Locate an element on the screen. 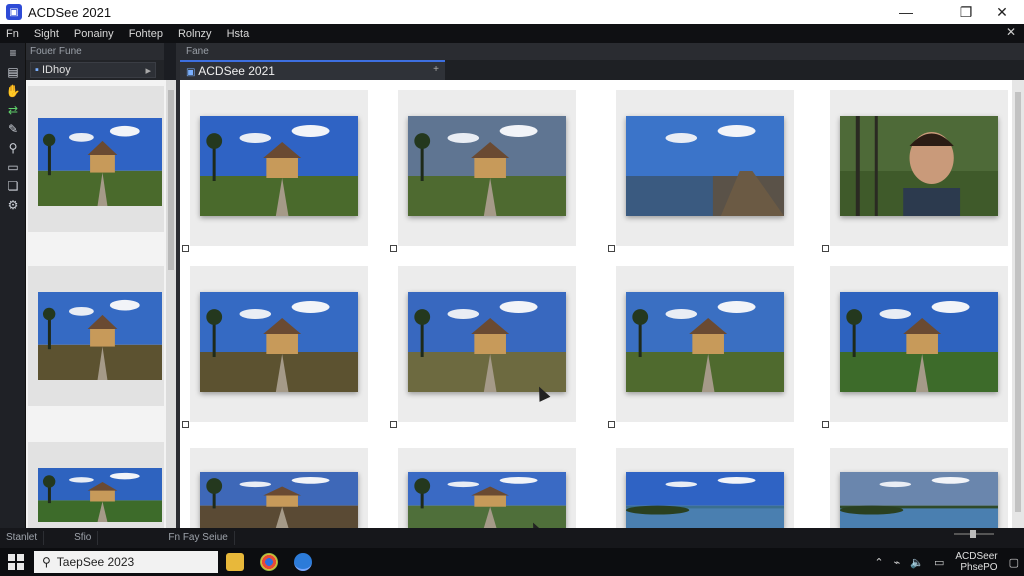 This screenshot has width=1024, height=576. menu-item-fohtep: Fohtep is located at coordinates (147, 34).